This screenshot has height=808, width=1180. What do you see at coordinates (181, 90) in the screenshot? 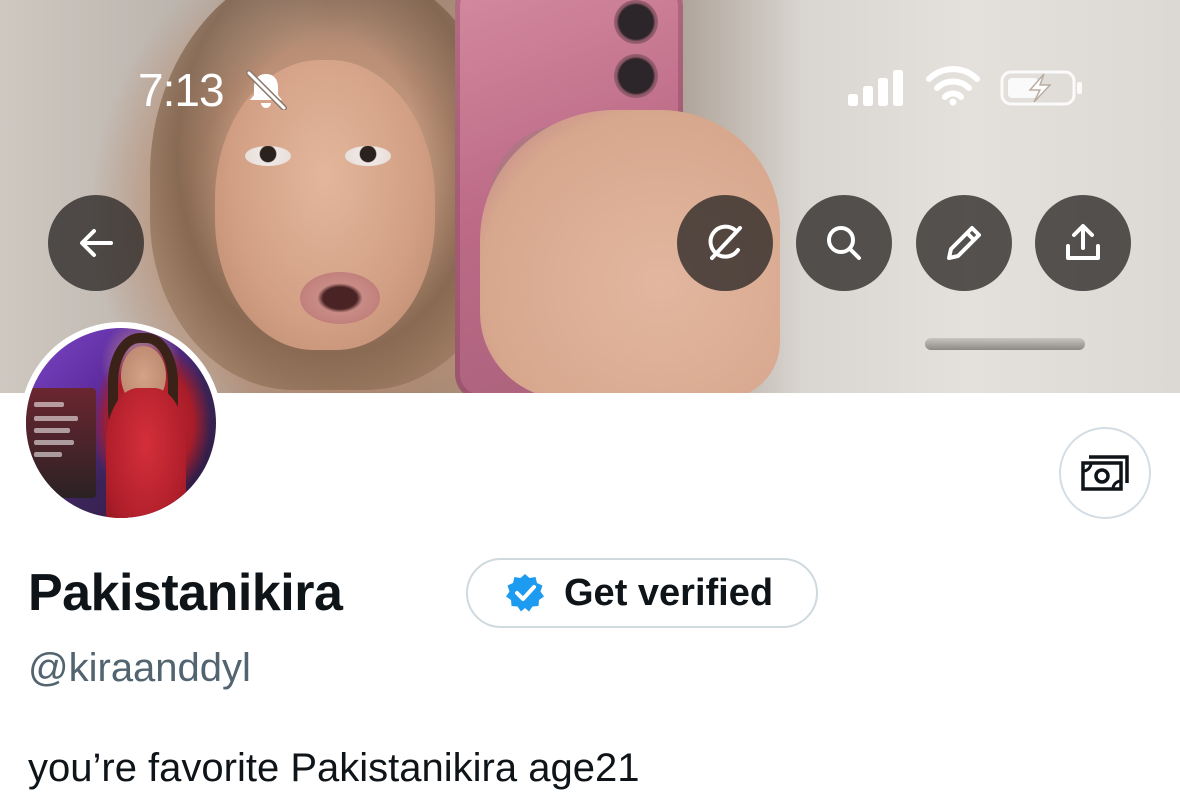
I see `status-time: 7:13` at bounding box center [181, 90].